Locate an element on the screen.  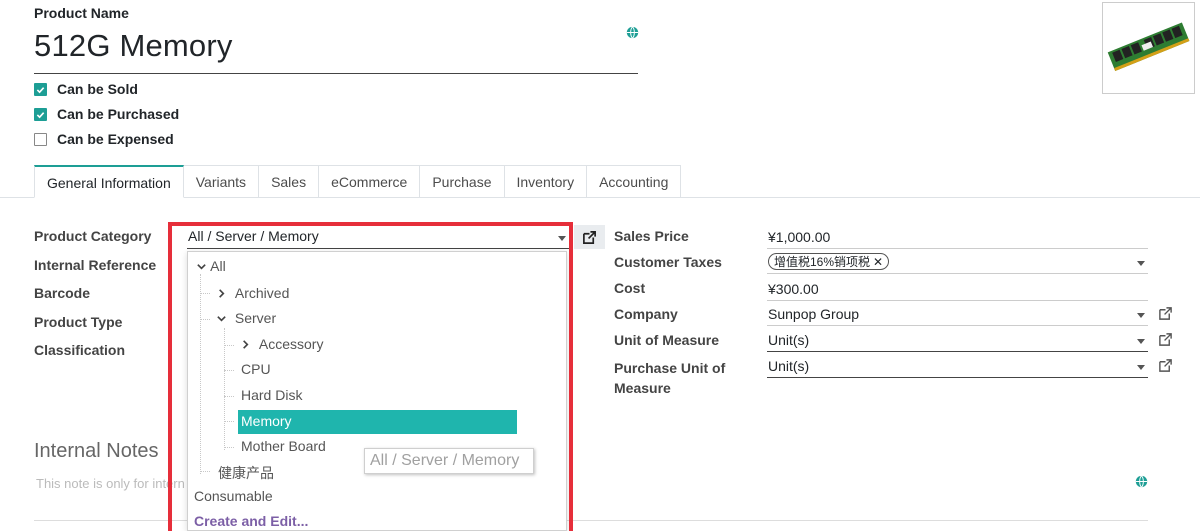
dropdown-item-label: Memory is located at coordinates (266, 421).